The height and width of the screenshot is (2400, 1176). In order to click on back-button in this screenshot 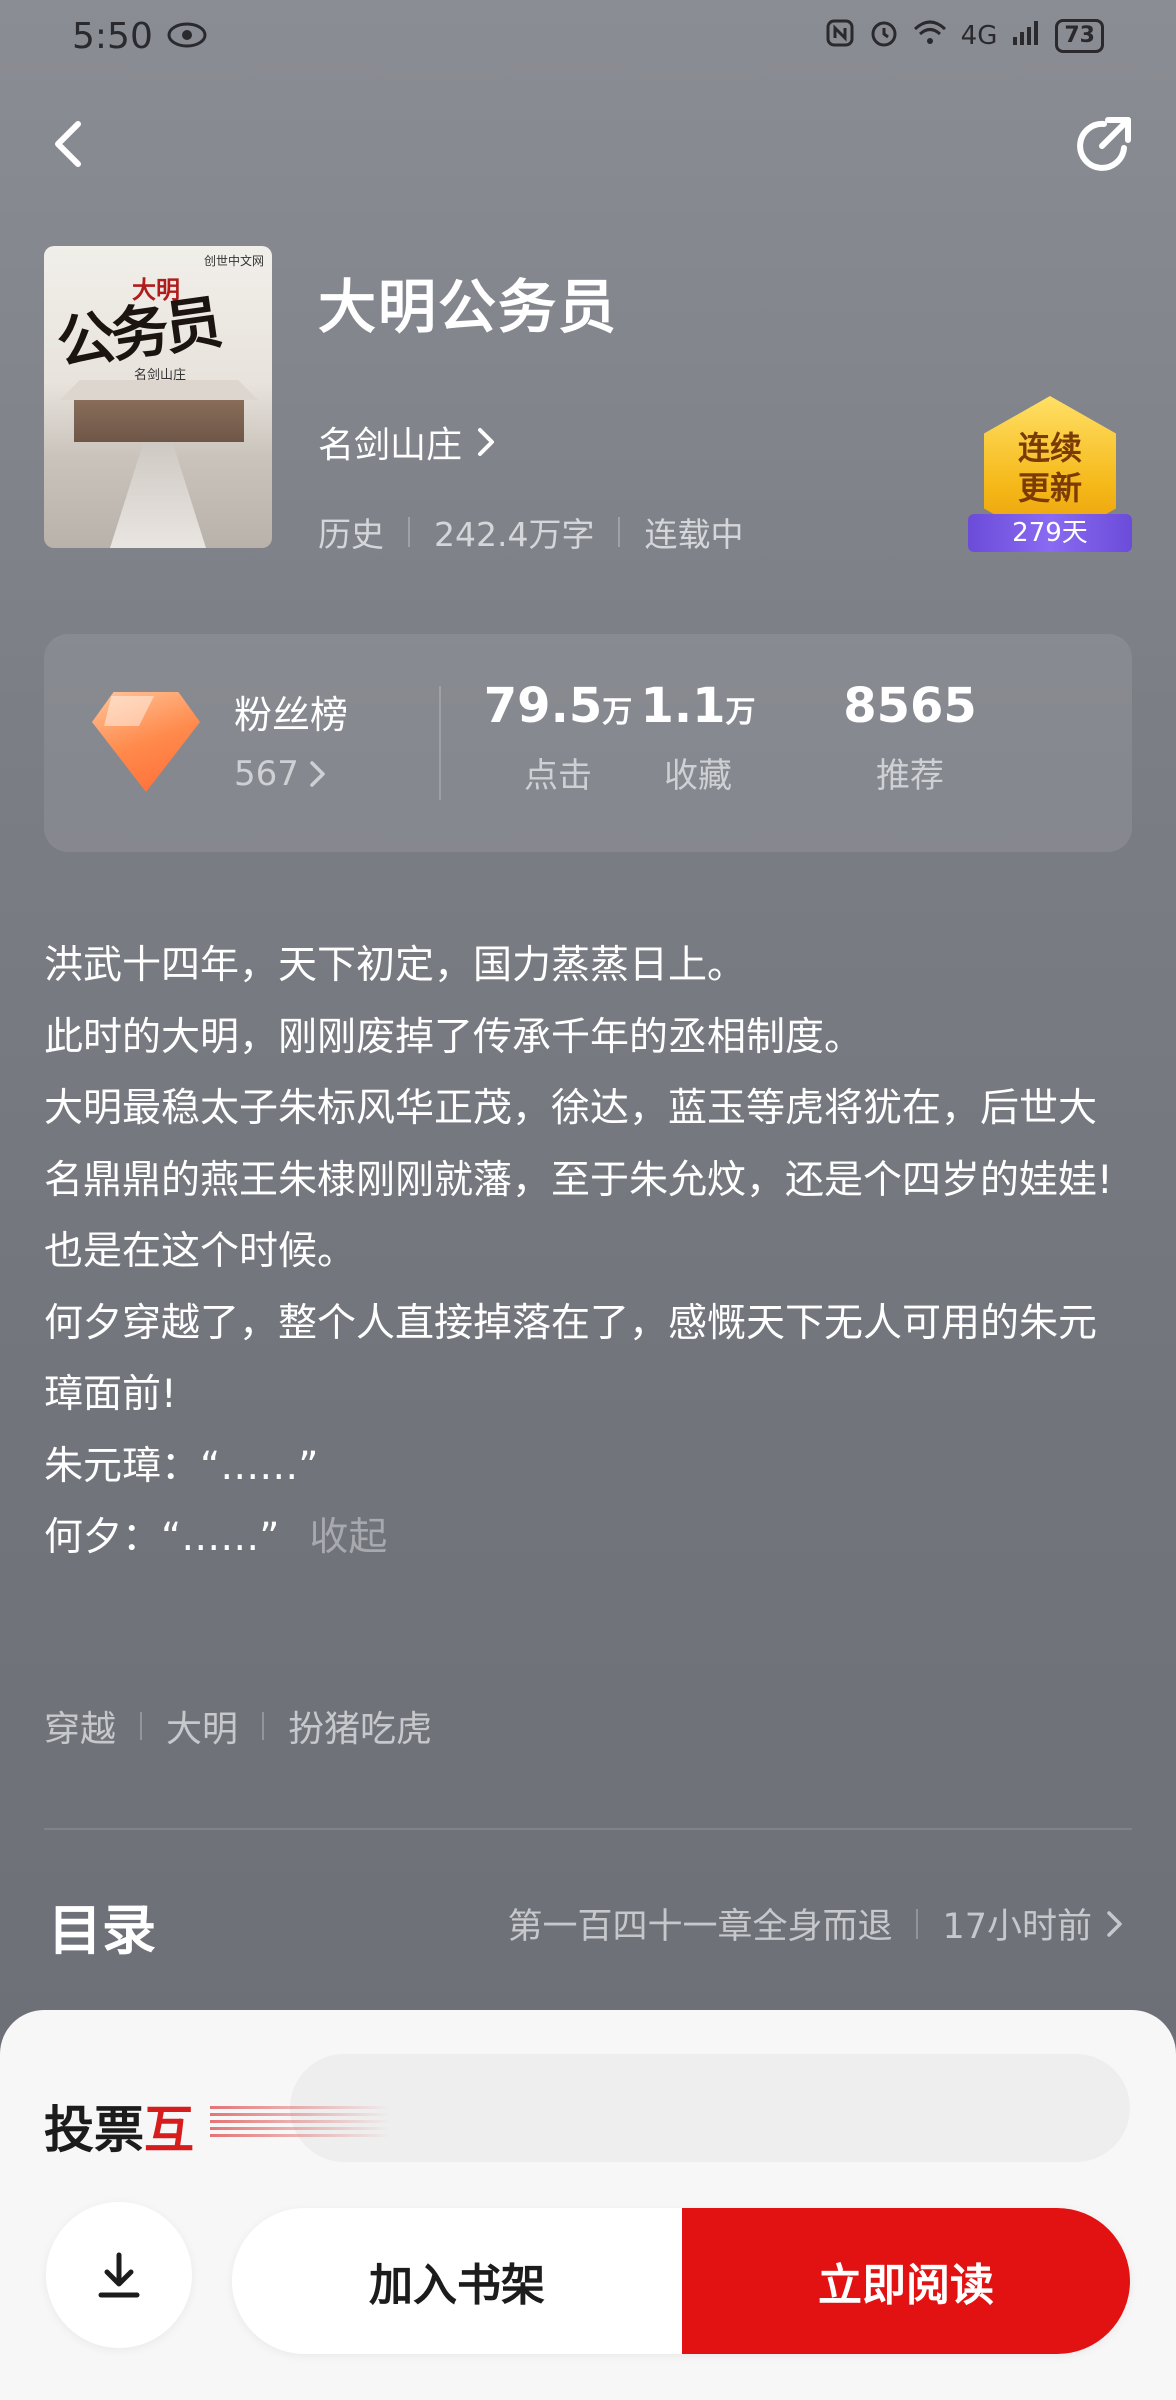, I will do `click(70, 144)`.